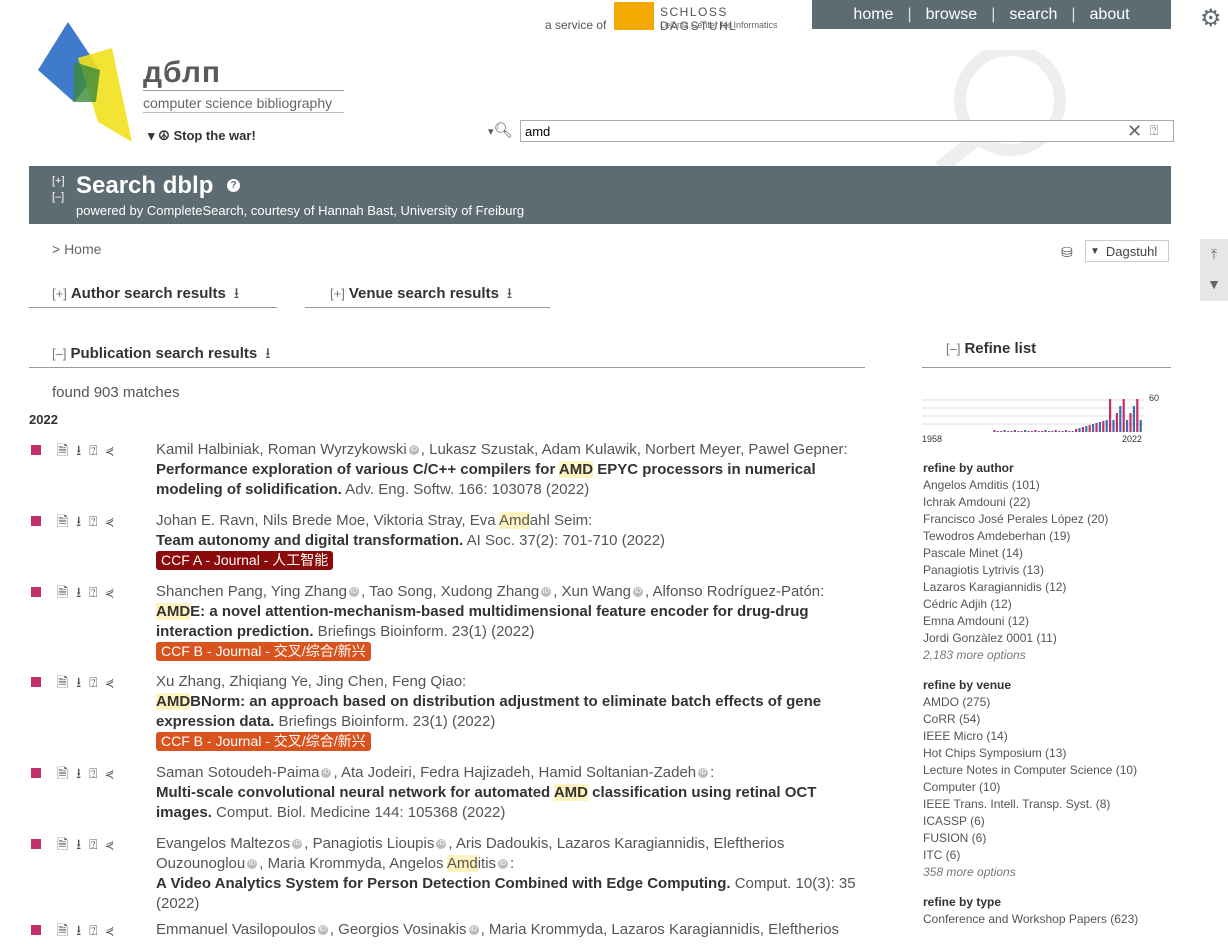 This screenshot has width=1228, height=944. I want to click on refine-author-item: Francisco José Perales López (20), so click(1048, 519).